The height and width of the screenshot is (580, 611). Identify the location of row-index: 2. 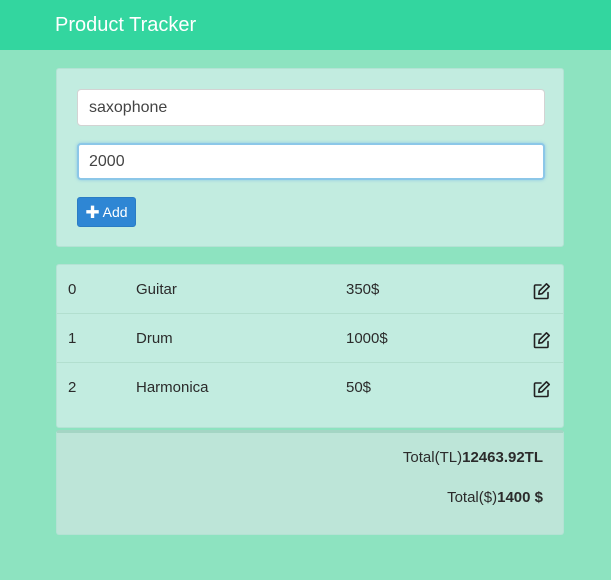
(72, 387).